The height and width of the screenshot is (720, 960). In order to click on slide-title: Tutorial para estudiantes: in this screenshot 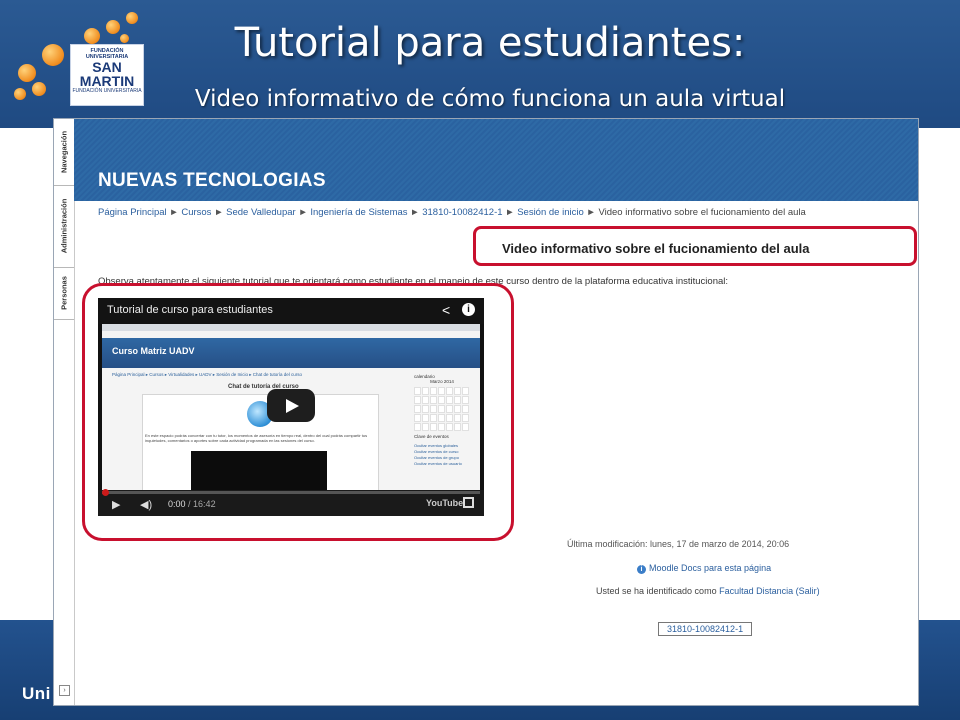, I will do `click(490, 43)`.